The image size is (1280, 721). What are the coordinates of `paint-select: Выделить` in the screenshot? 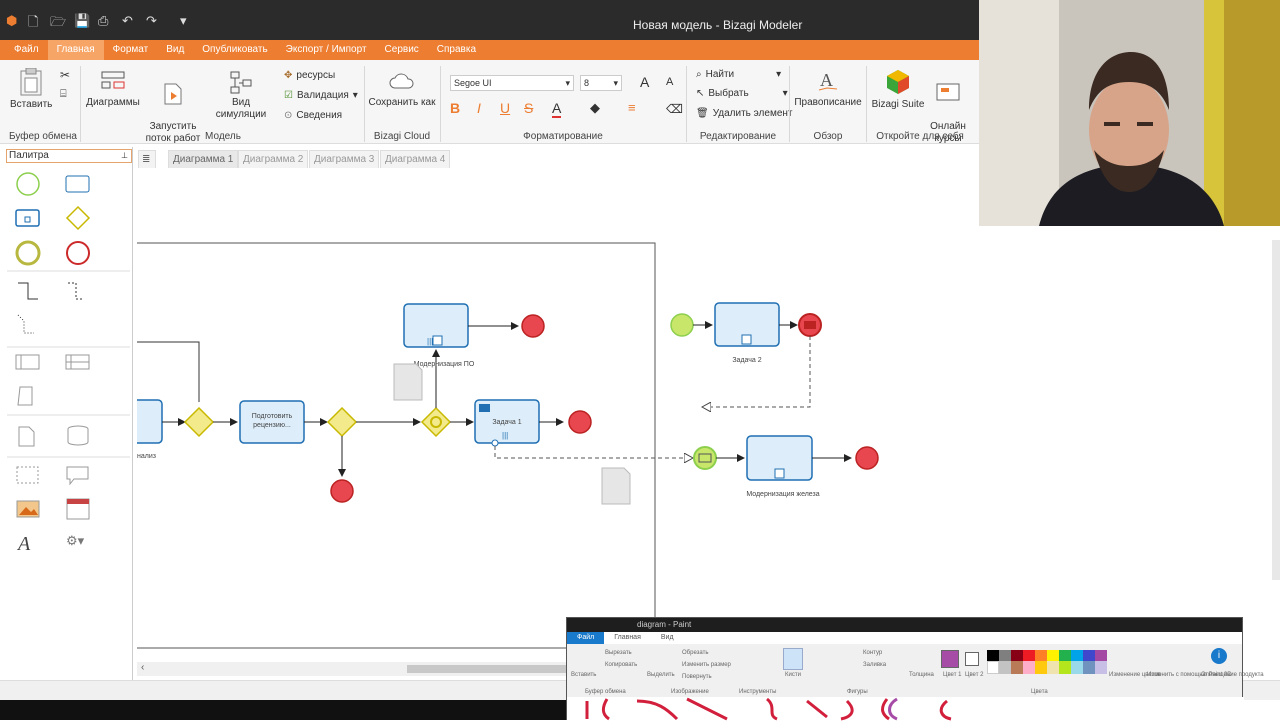 It's located at (661, 675).